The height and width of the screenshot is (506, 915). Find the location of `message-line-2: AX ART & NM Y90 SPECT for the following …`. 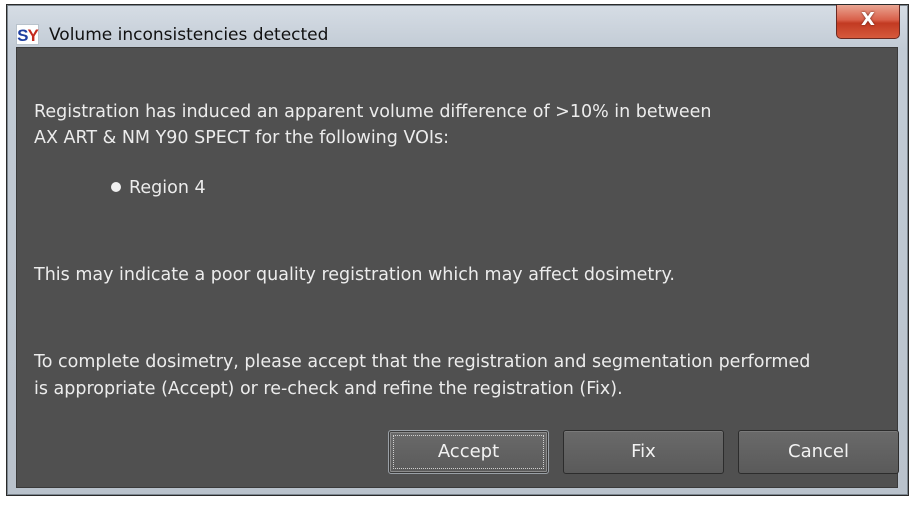

message-line-2: AX ART & NM Y90 SPECT for the following … is located at coordinates (242, 138).